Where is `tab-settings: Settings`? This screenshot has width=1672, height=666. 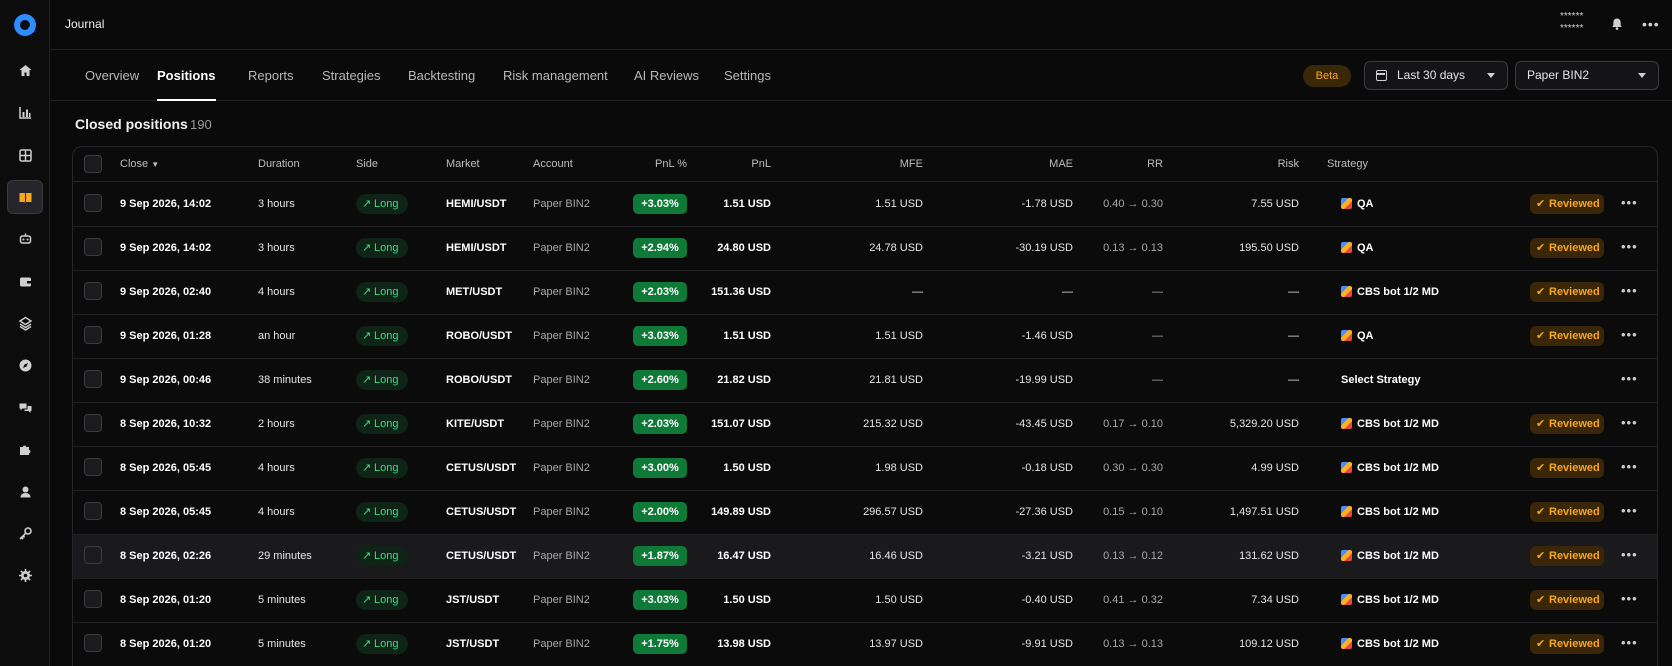
tab-settings: Settings is located at coordinates (747, 84).